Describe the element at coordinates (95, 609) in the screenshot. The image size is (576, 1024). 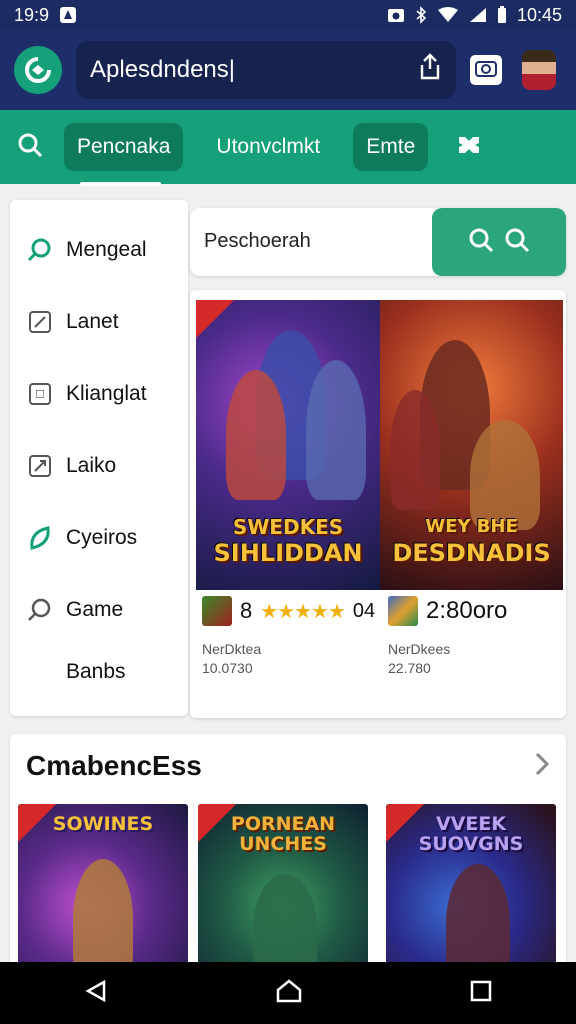
I see `sidebar-item-label: Game` at that location.